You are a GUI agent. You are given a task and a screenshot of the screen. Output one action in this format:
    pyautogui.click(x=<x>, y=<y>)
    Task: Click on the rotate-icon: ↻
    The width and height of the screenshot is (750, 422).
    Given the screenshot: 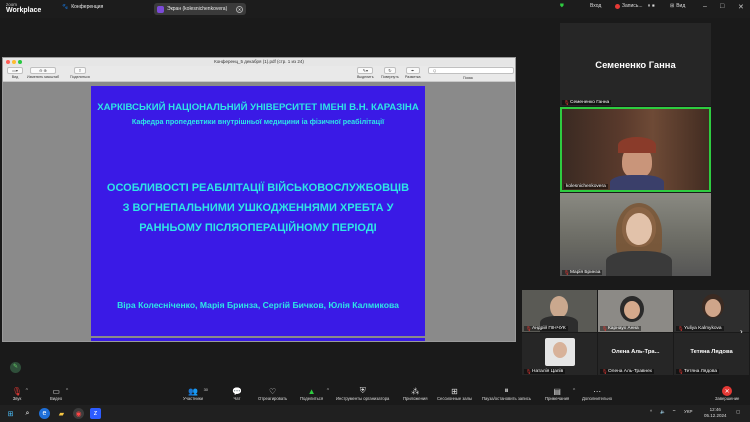 What is the action you would take?
    pyautogui.click(x=389, y=70)
    